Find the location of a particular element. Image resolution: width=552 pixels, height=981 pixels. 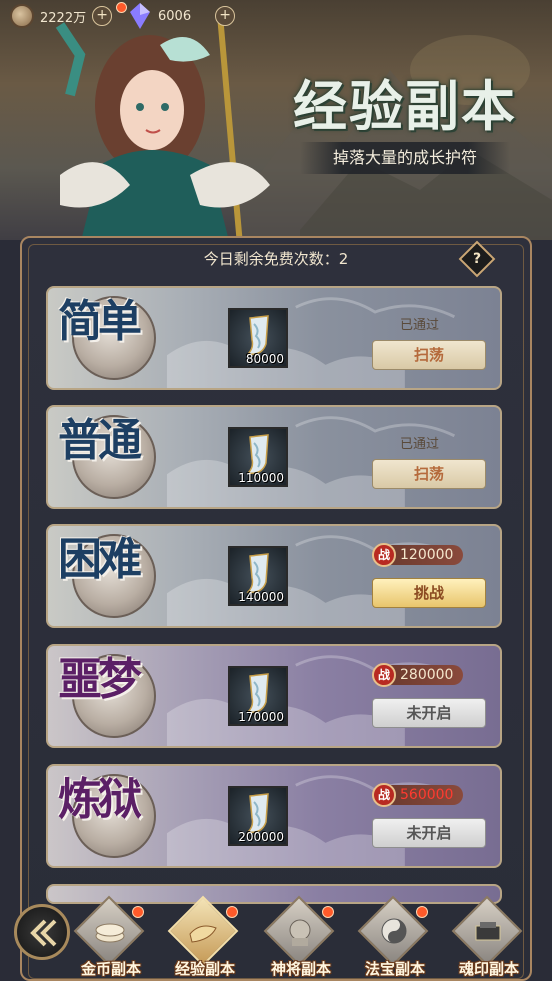

tab-label: 经验副本 is located at coordinates (204, 969).